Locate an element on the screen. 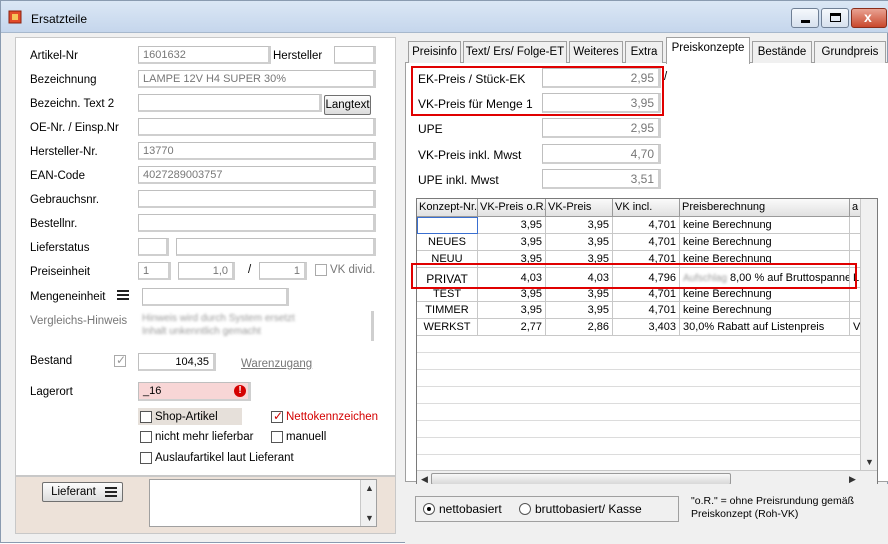 Image resolution: width=888 pixels, height=544 pixels. vk-divid-checkbox is located at coordinates (321, 270).